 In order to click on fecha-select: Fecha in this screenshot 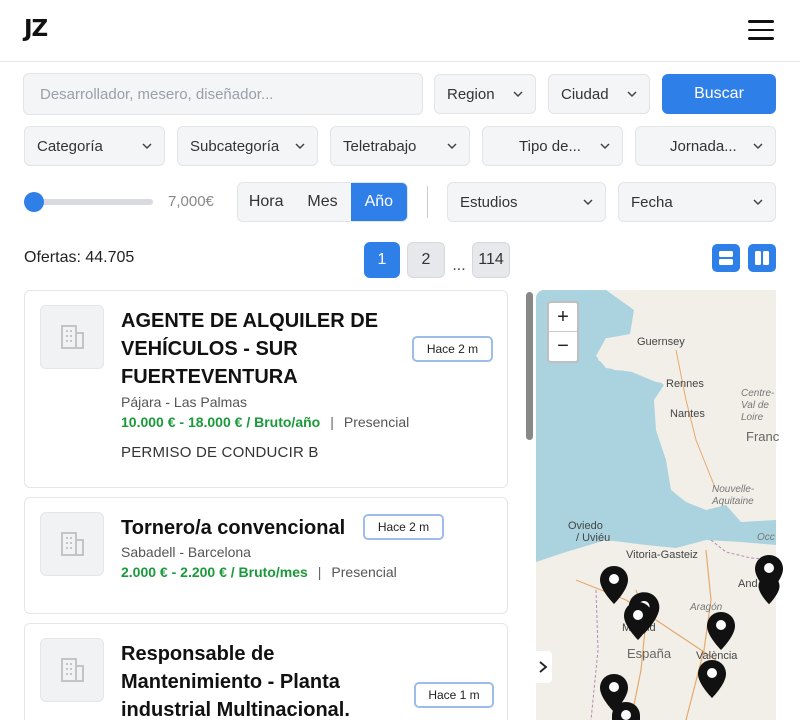, I will do `click(697, 202)`.